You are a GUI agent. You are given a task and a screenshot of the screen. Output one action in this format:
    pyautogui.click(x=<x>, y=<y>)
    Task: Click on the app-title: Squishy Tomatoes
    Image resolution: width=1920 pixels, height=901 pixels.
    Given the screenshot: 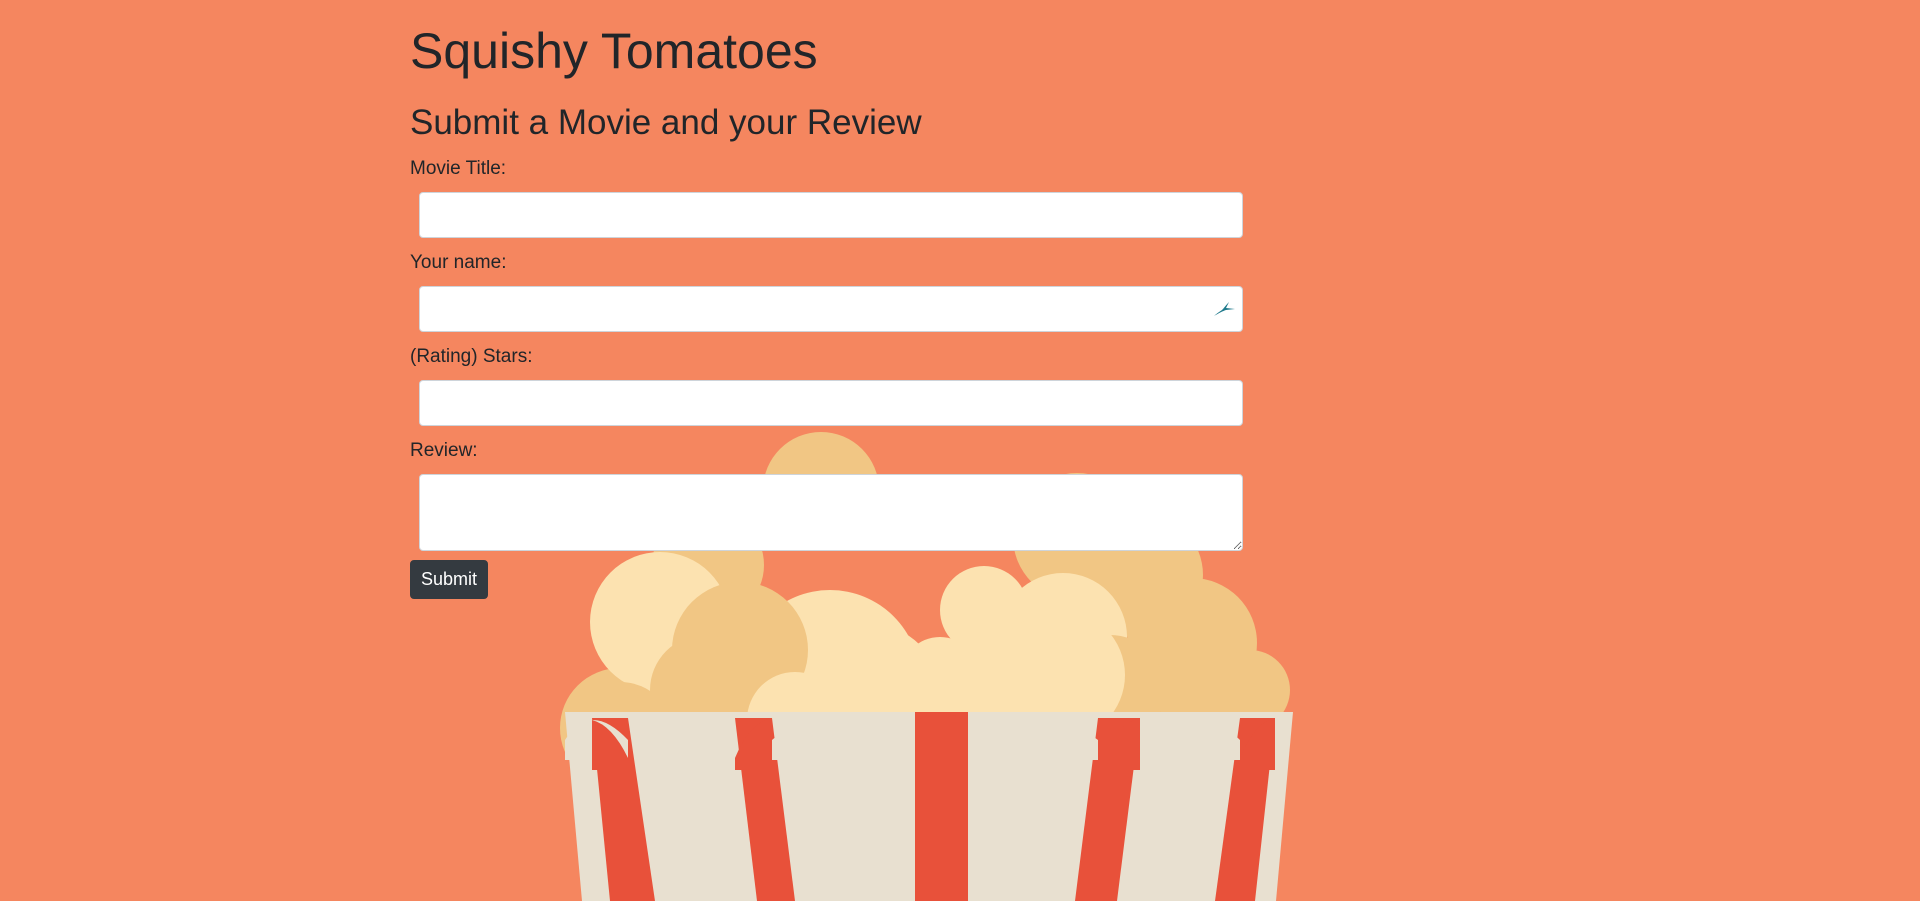 What is the action you would take?
    pyautogui.click(x=614, y=51)
    